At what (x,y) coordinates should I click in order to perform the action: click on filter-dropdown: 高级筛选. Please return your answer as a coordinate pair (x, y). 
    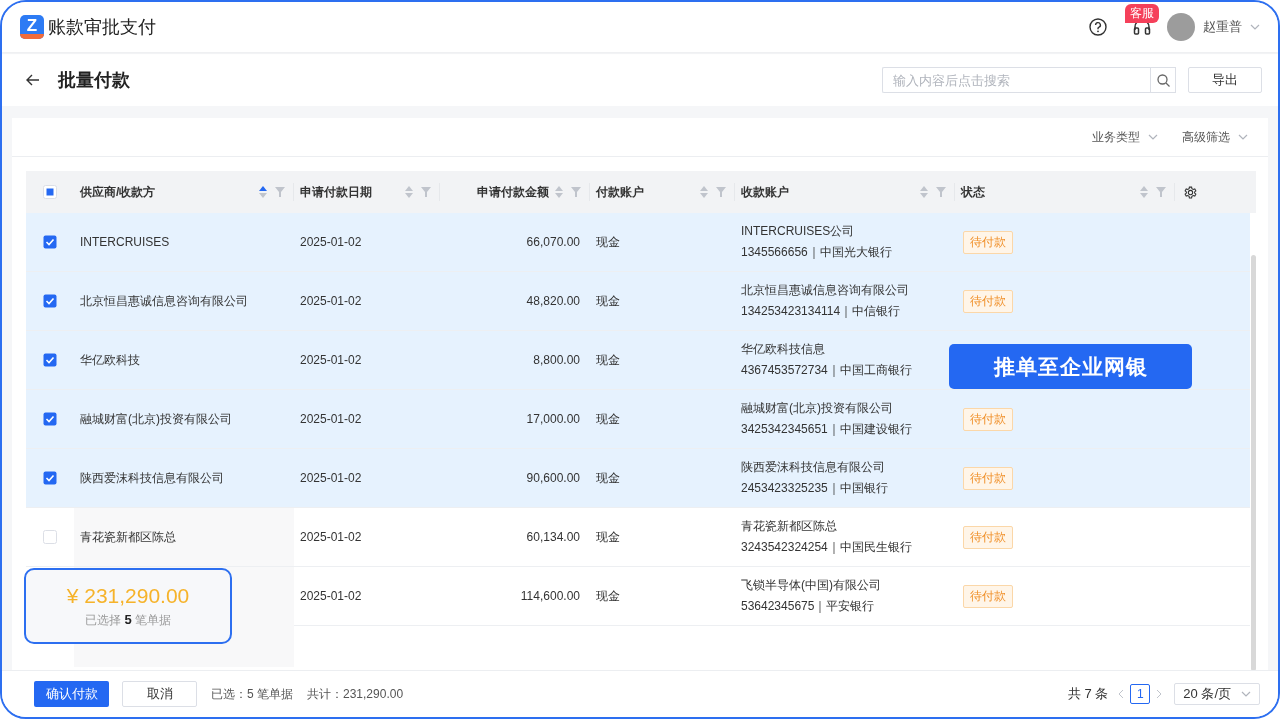
    Looking at the image, I should click on (1206, 137).